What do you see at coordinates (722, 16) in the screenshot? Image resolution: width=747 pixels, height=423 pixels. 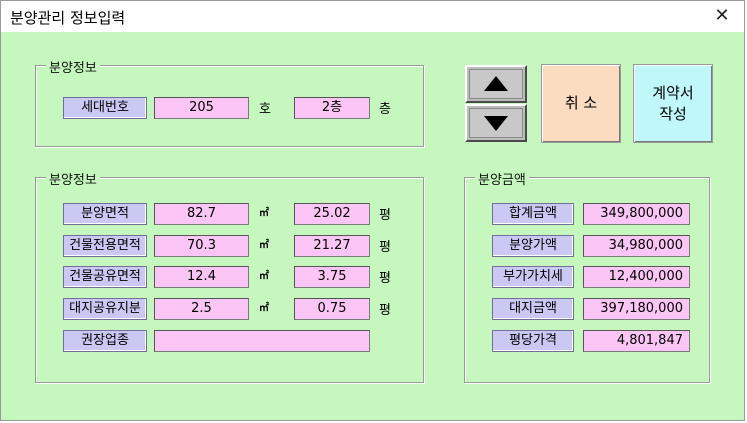 I see `close-icon: ✕` at bounding box center [722, 16].